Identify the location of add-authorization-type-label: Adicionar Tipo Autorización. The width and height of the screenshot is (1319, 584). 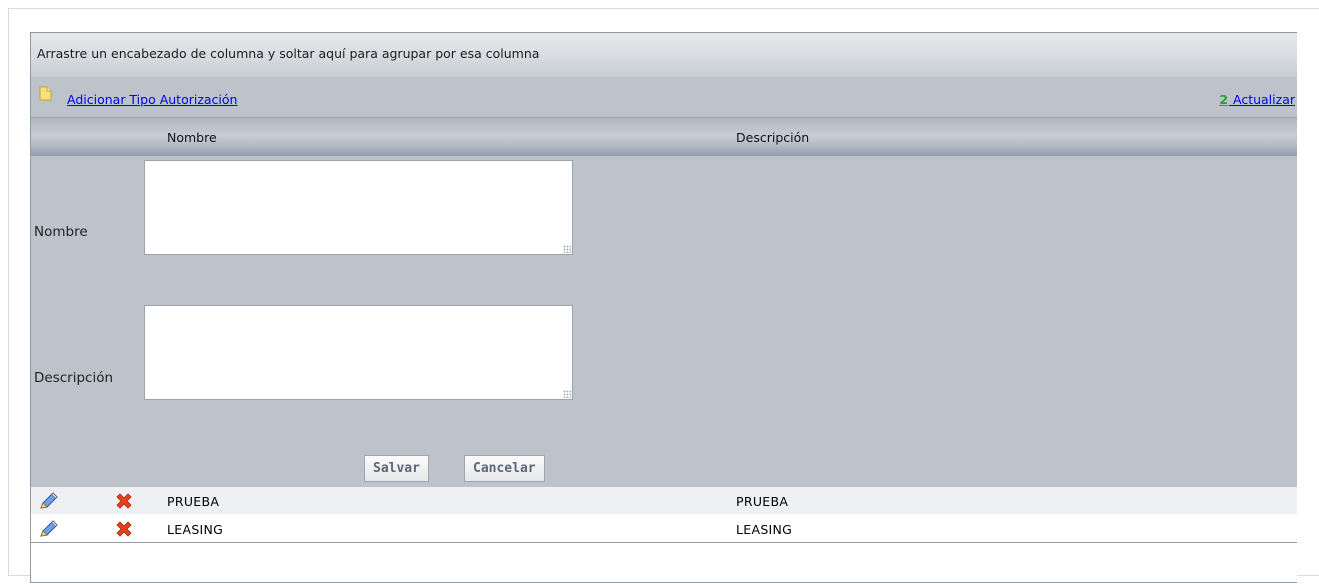
(152, 99).